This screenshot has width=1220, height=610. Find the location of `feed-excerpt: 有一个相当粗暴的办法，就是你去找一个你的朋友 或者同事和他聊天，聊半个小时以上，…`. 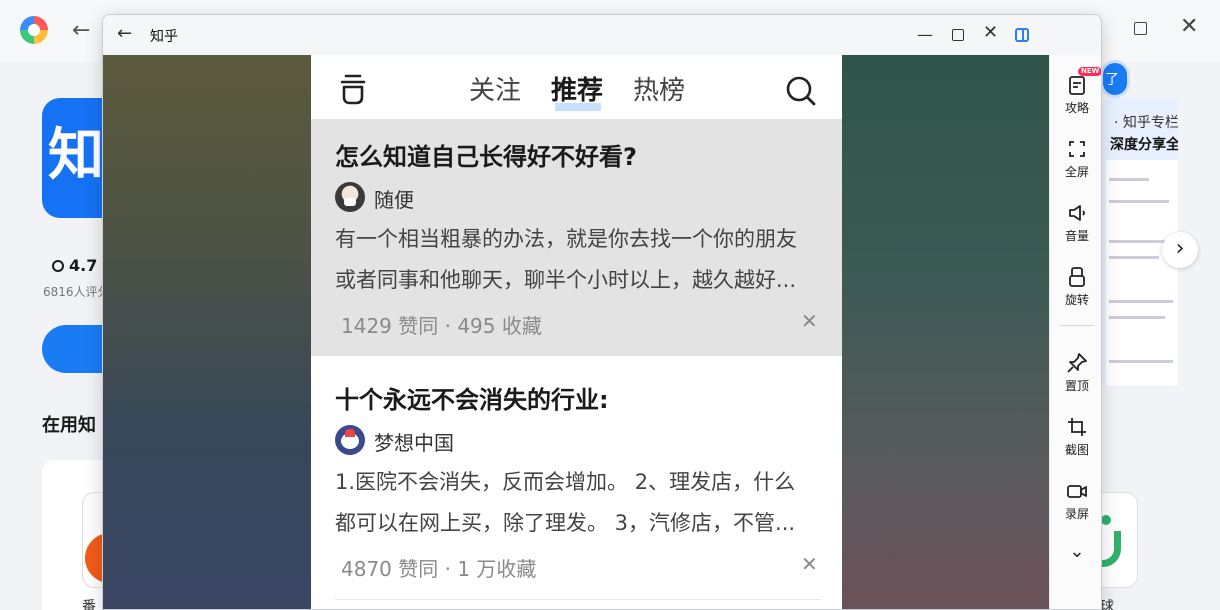

feed-excerpt: 有一个相当粗暴的办法，就是你去找一个你的朋友 或者同事和他聊天，聊半个小时以上，… is located at coordinates (578, 260).